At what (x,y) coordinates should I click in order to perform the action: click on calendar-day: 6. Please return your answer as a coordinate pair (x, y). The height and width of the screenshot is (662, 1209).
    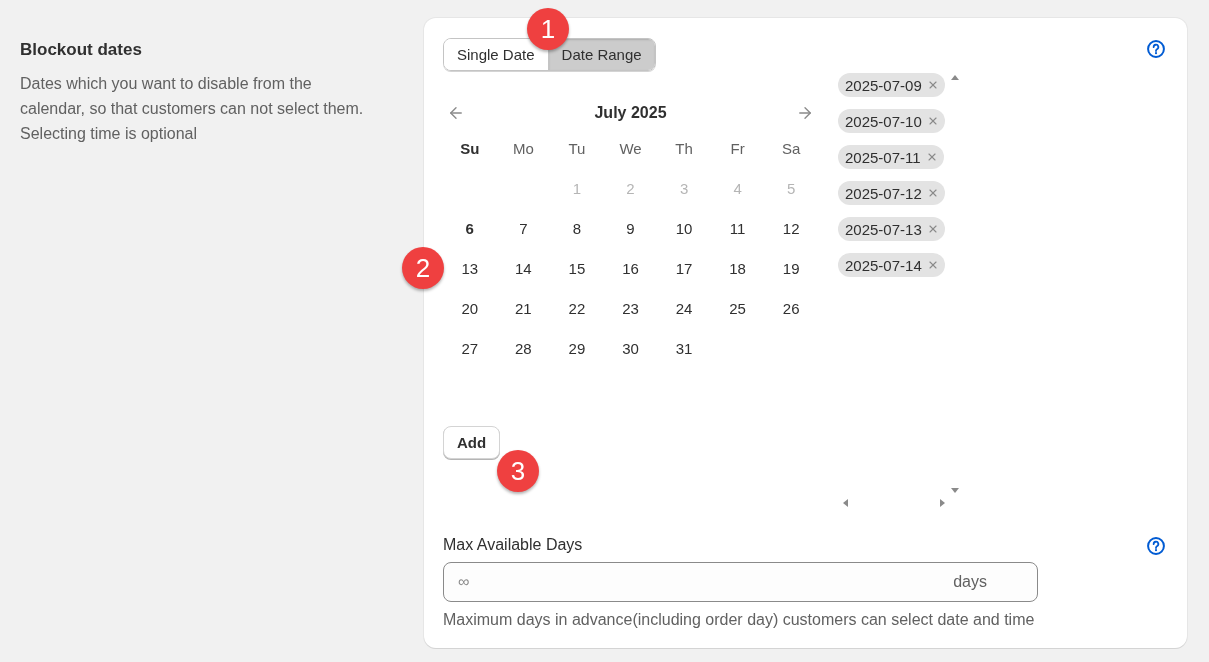
    Looking at the image, I should click on (470, 228).